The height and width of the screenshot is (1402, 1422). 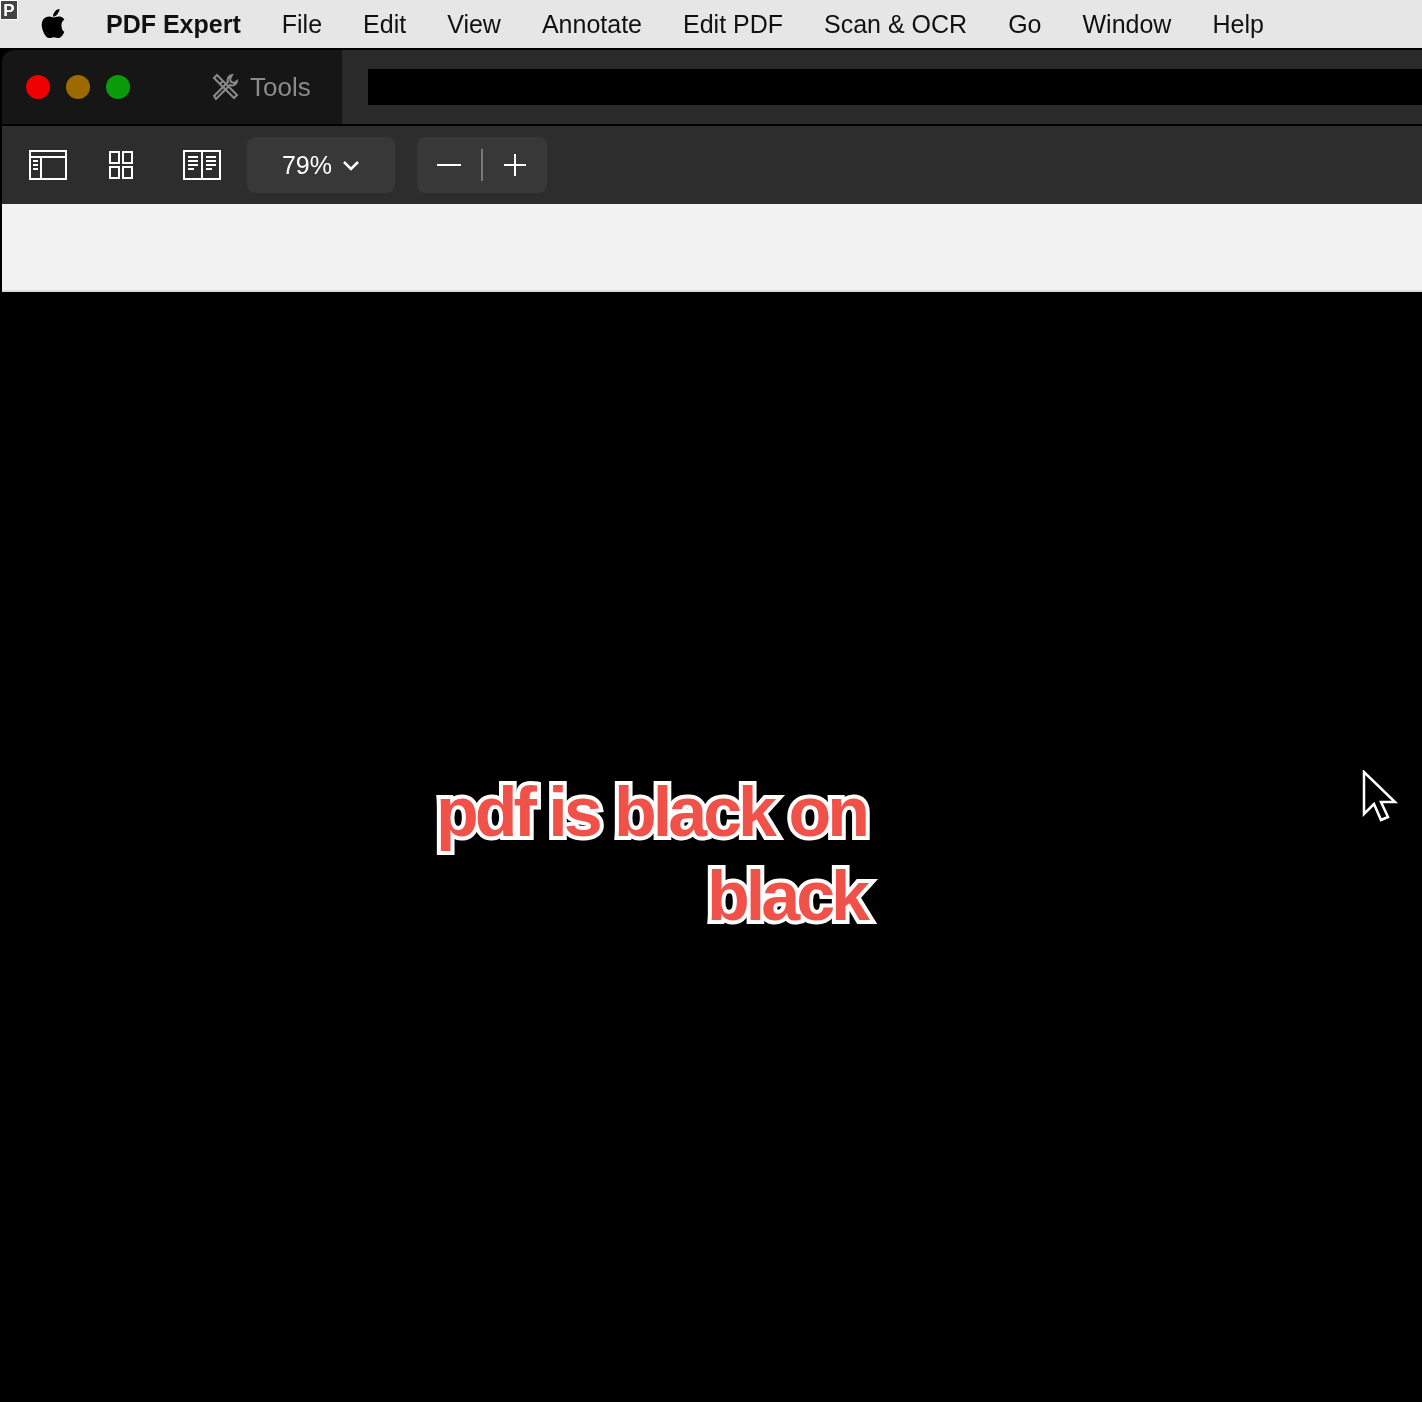 I want to click on app-badge: P, so click(x=9, y=10).